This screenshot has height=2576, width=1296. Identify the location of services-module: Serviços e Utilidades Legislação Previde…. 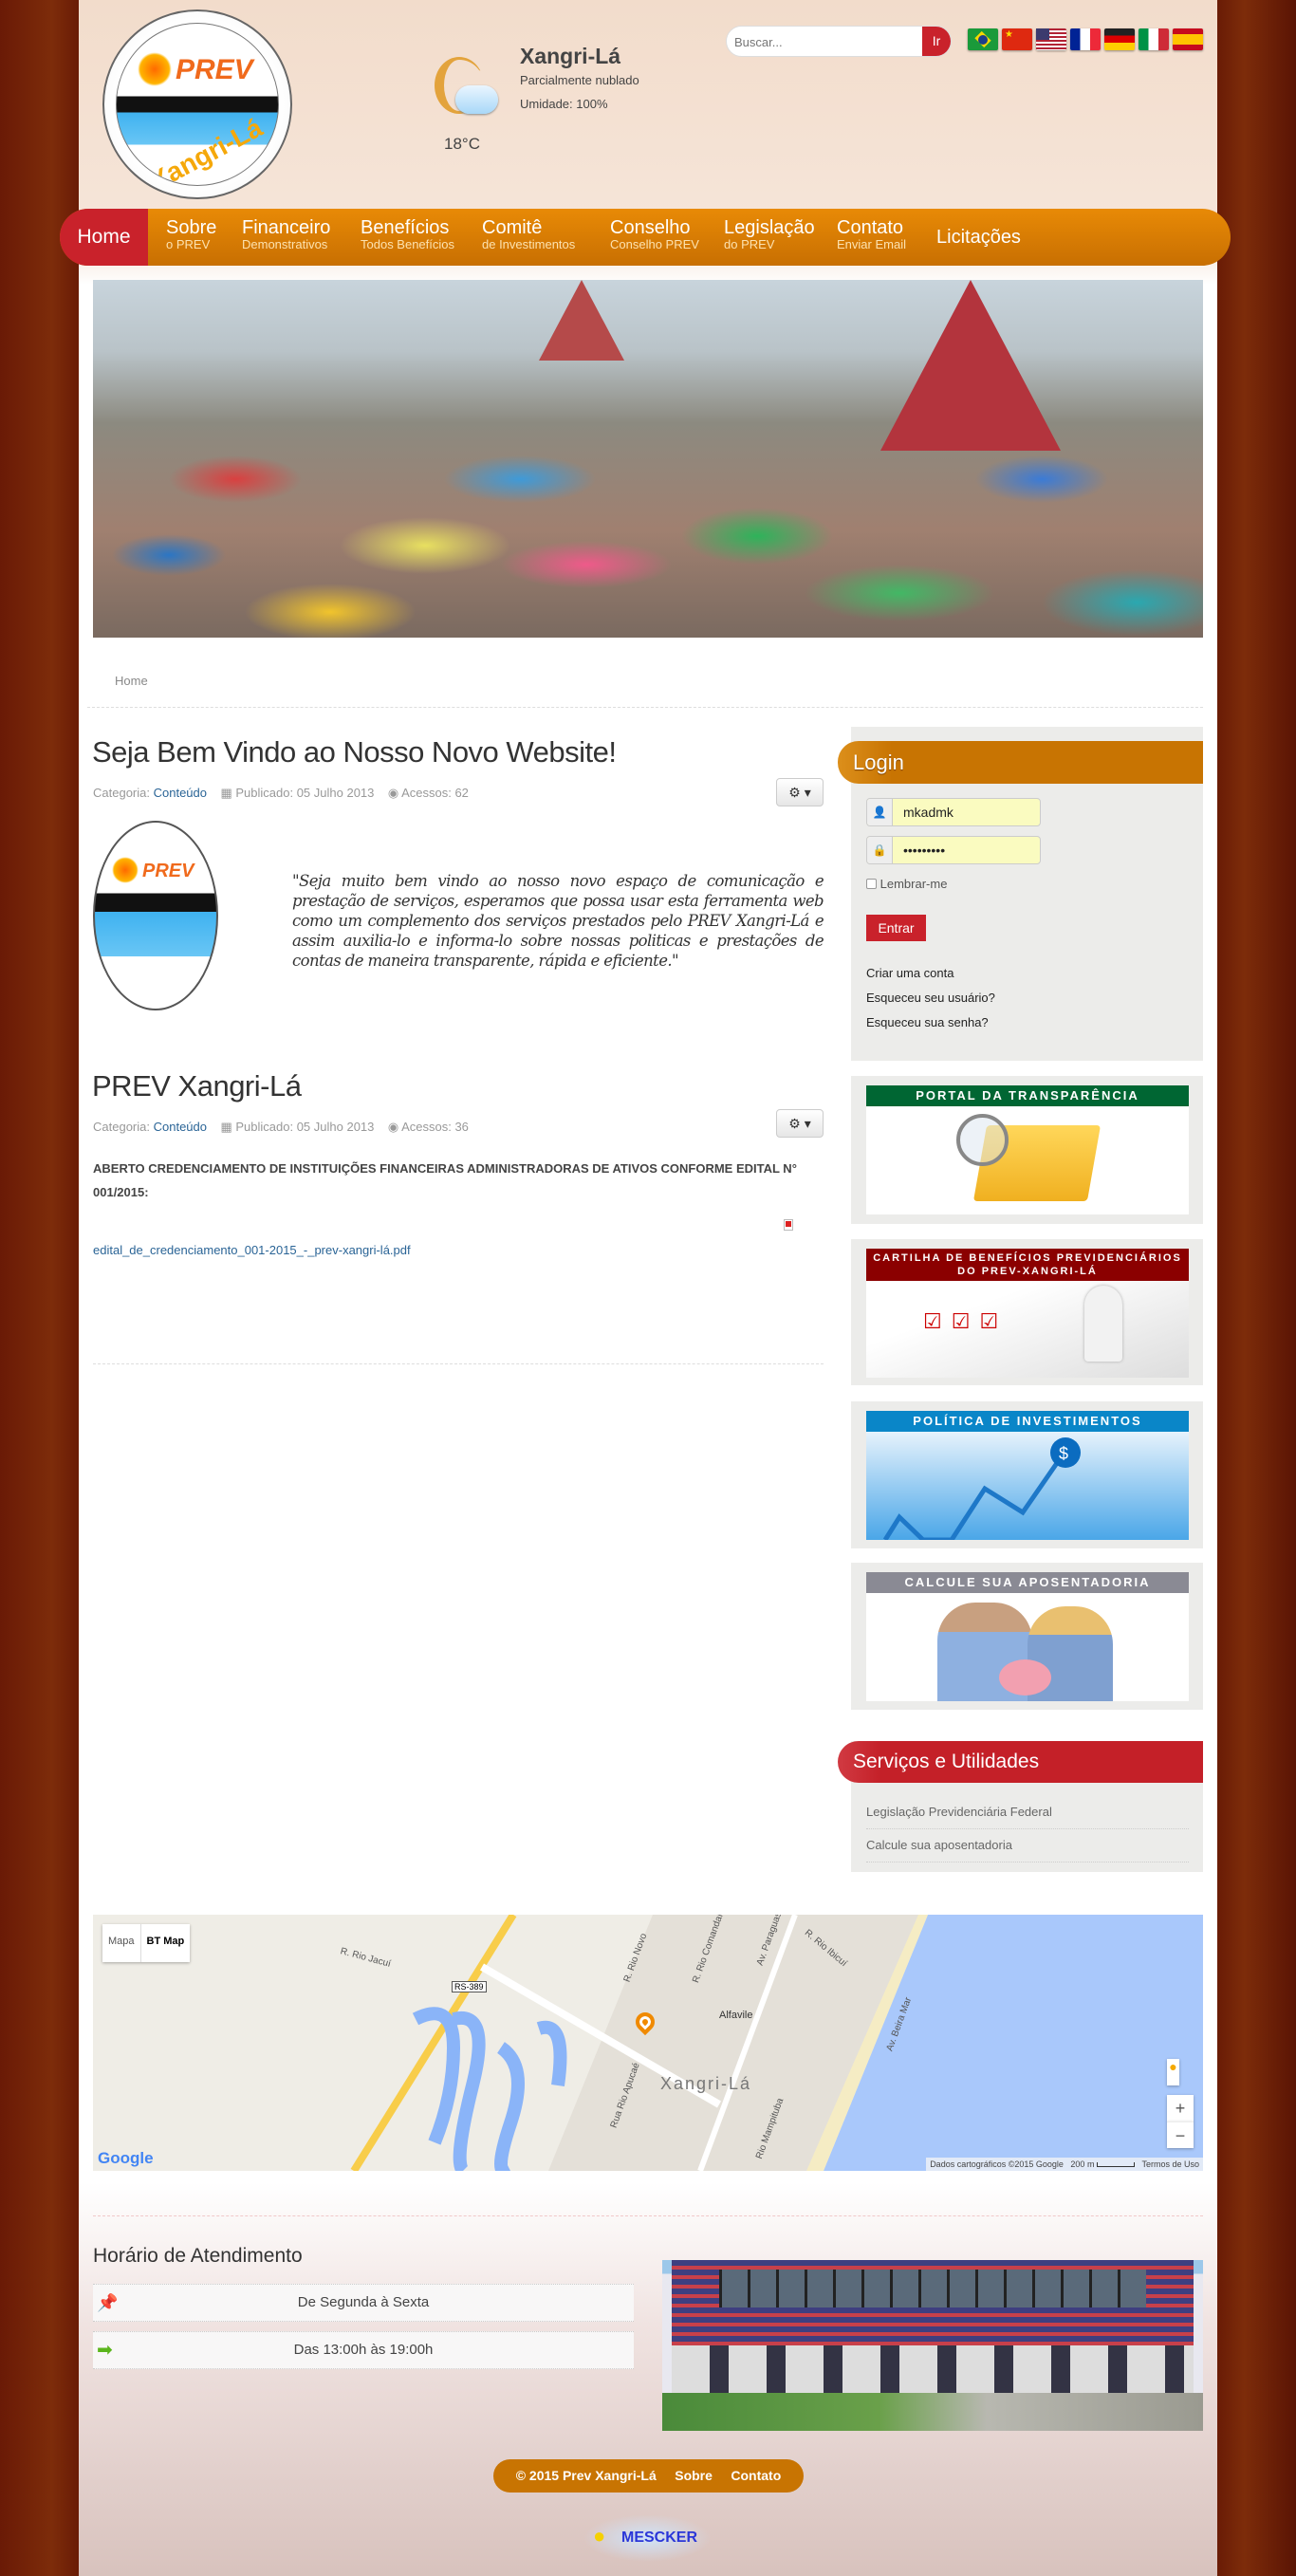
(1020, 1806).